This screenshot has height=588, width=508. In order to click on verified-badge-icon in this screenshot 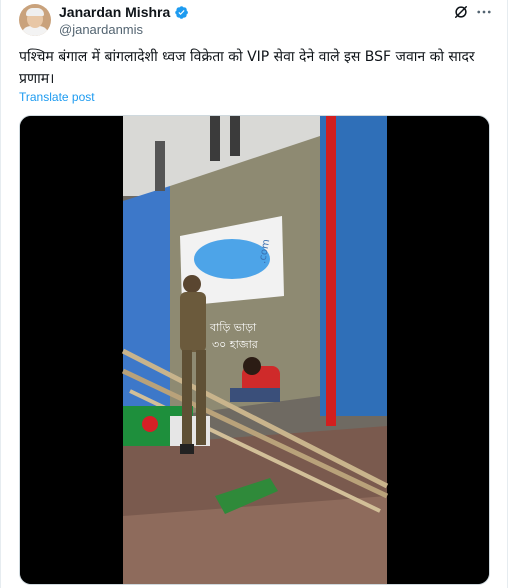, I will do `click(182, 12)`.